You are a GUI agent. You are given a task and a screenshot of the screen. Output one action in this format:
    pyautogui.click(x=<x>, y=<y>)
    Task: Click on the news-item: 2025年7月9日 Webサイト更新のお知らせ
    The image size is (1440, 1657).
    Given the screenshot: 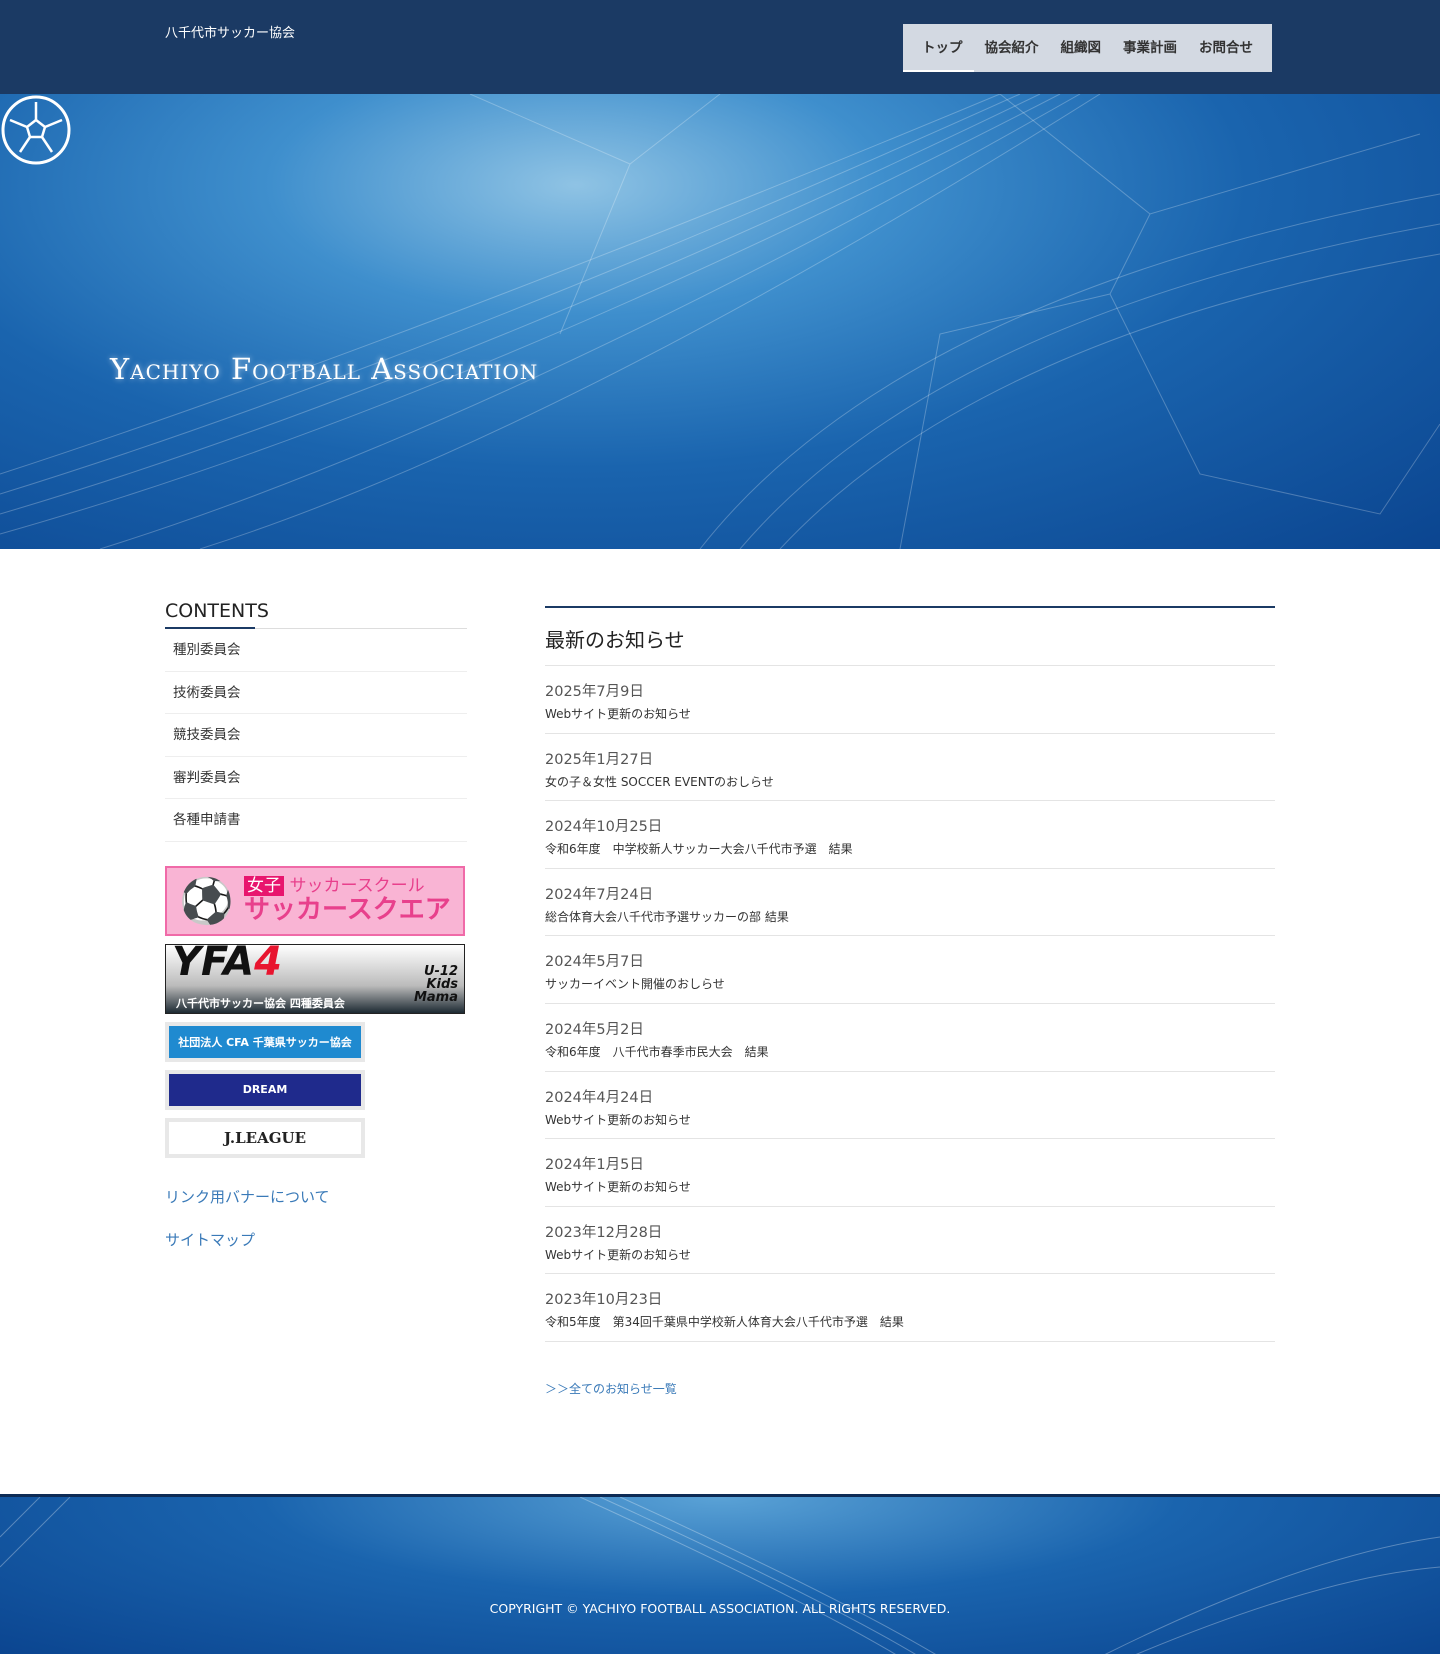 What is the action you would take?
    pyautogui.click(x=910, y=700)
    